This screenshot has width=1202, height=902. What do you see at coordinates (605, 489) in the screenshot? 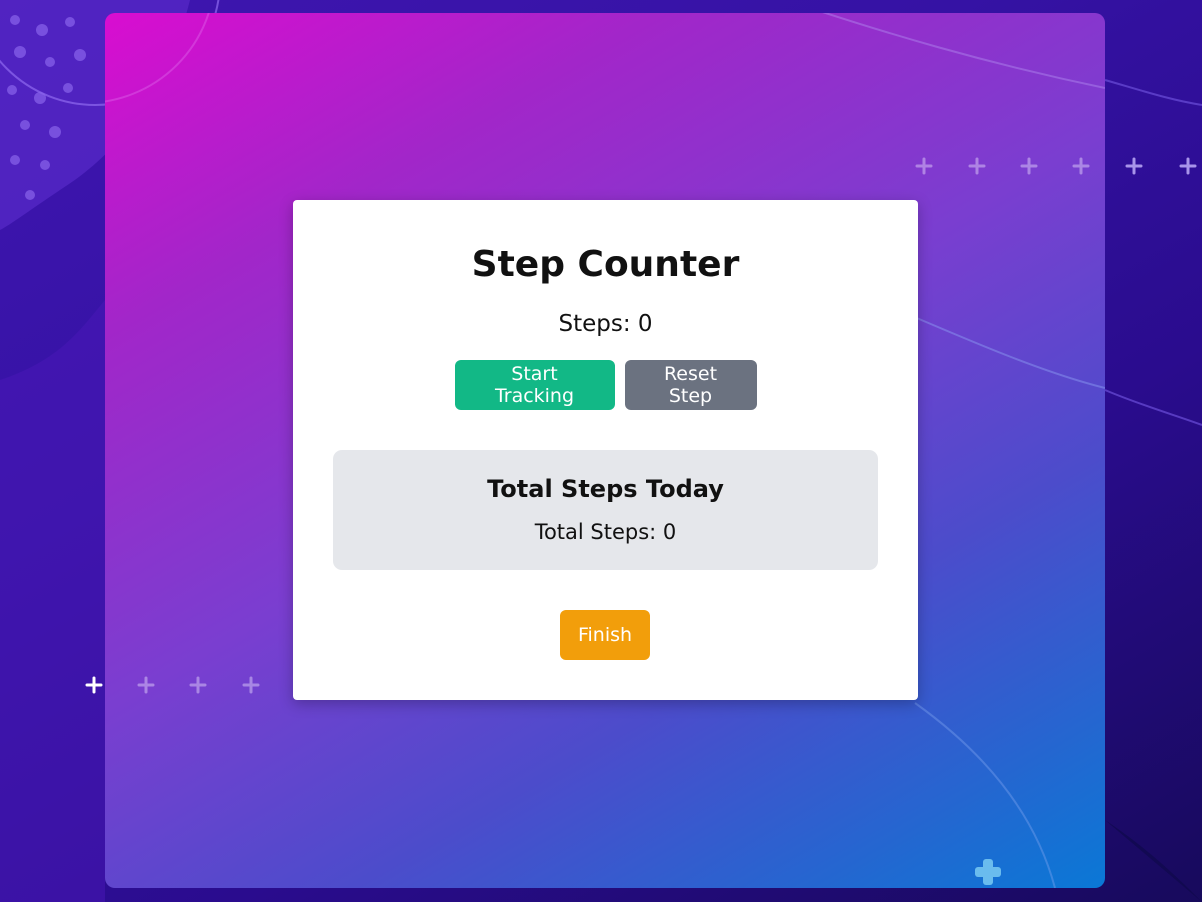
I see `total-steps-heading: Total Steps Today` at bounding box center [605, 489].